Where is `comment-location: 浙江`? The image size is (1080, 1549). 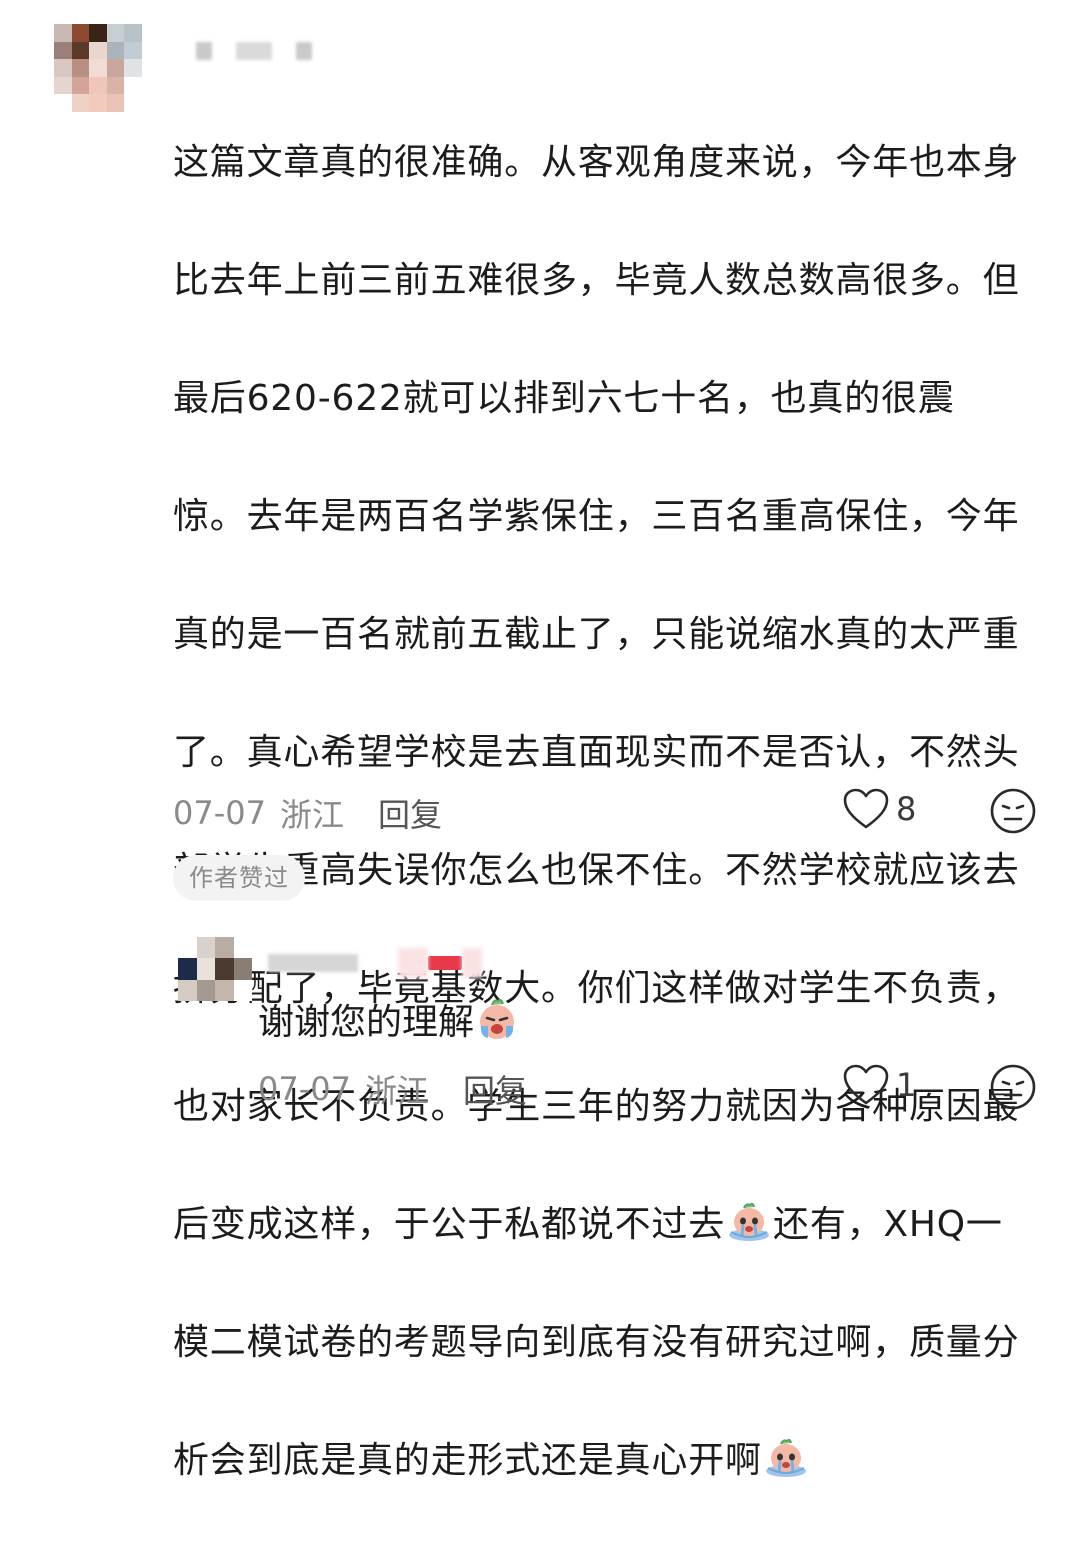
comment-location: 浙江 is located at coordinates (311, 815).